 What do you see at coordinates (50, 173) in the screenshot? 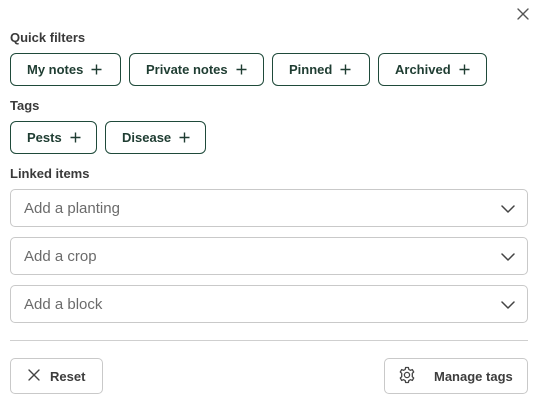
I see `linked-items-heading: Linked items` at bounding box center [50, 173].